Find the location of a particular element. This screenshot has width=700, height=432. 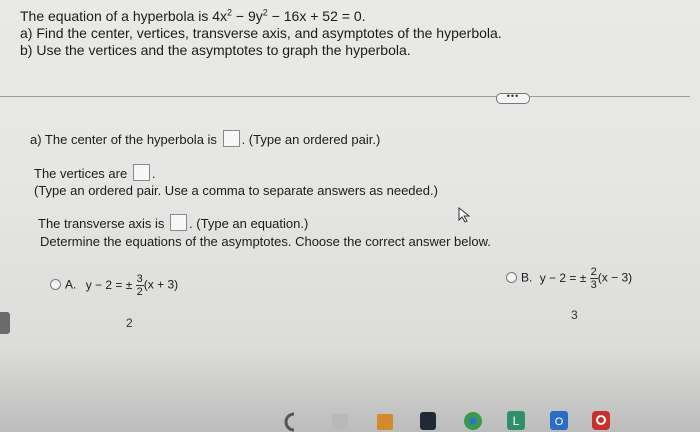

chrome-icon is located at coordinates (473, 419).